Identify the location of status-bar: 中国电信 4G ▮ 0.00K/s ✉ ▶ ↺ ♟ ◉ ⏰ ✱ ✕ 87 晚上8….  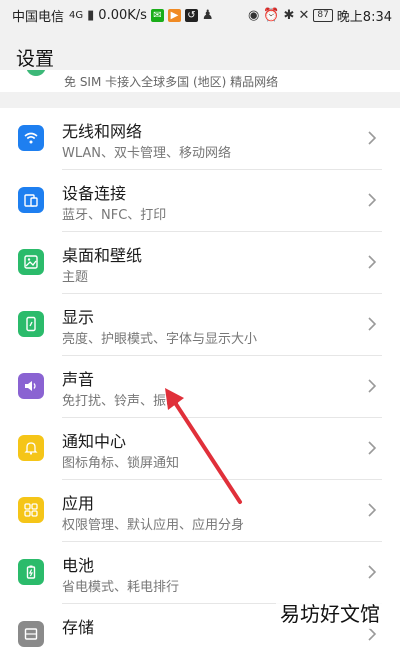
(200, 15).